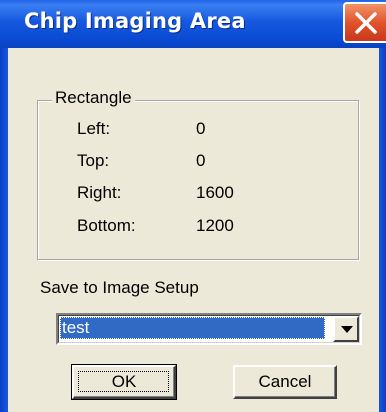 This screenshot has height=412, width=386. Describe the element at coordinates (215, 192) in the screenshot. I see `right-value: 1600` at that location.